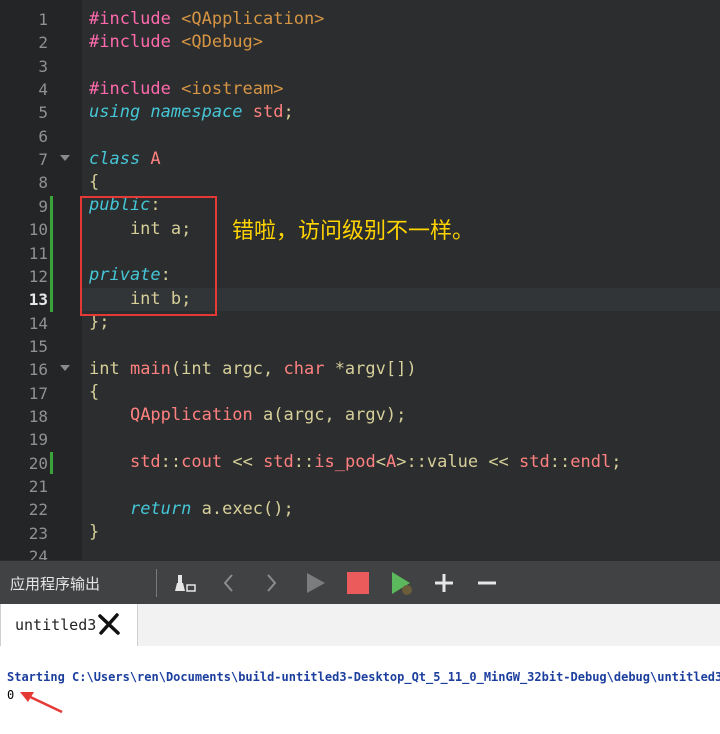 This screenshot has height=734, width=720. I want to click on zoom-out-icon, so click(487, 583).